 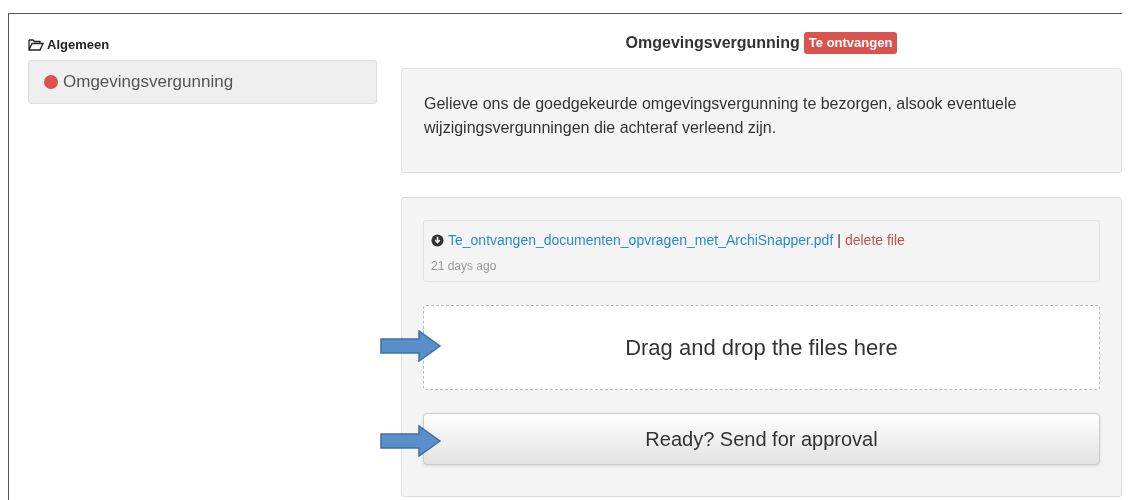 What do you see at coordinates (721, 116) in the screenshot?
I see `description-text: Gelieve ons de goedgekeurde omgevingsvergunning te bezorgen, alsook eventuele wijzigingsvergunningen die achteraf verleend zijn.` at bounding box center [721, 116].